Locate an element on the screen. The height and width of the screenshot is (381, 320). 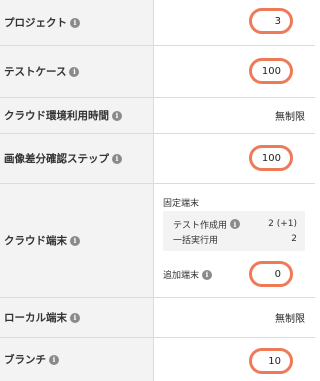
row-label: クラウド端末 i is located at coordinates (42, 240).